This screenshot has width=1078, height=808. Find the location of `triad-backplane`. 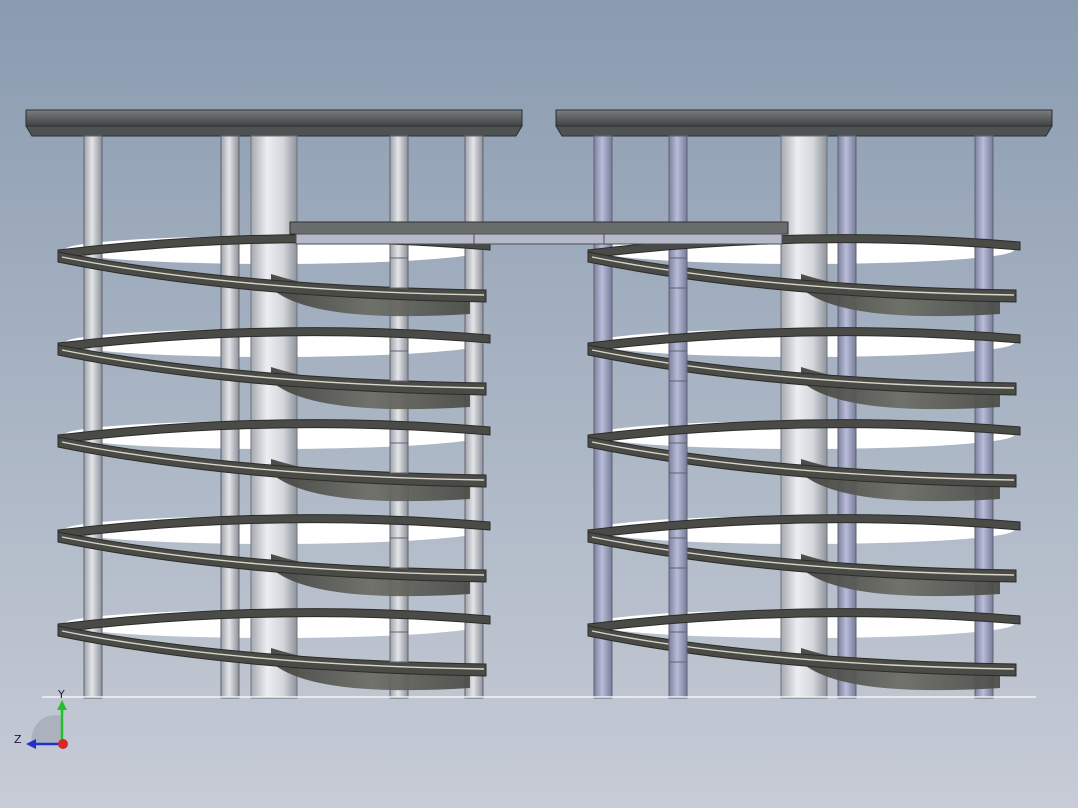

triad-backplane is located at coordinates (46, 729).